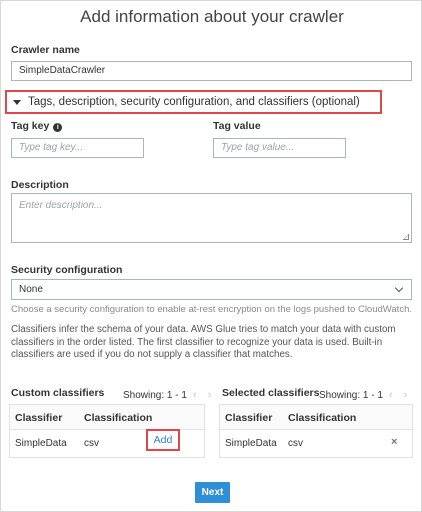  Describe the element at coordinates (40, 185) in the screenshot. I see `description-label: Description` at that location.